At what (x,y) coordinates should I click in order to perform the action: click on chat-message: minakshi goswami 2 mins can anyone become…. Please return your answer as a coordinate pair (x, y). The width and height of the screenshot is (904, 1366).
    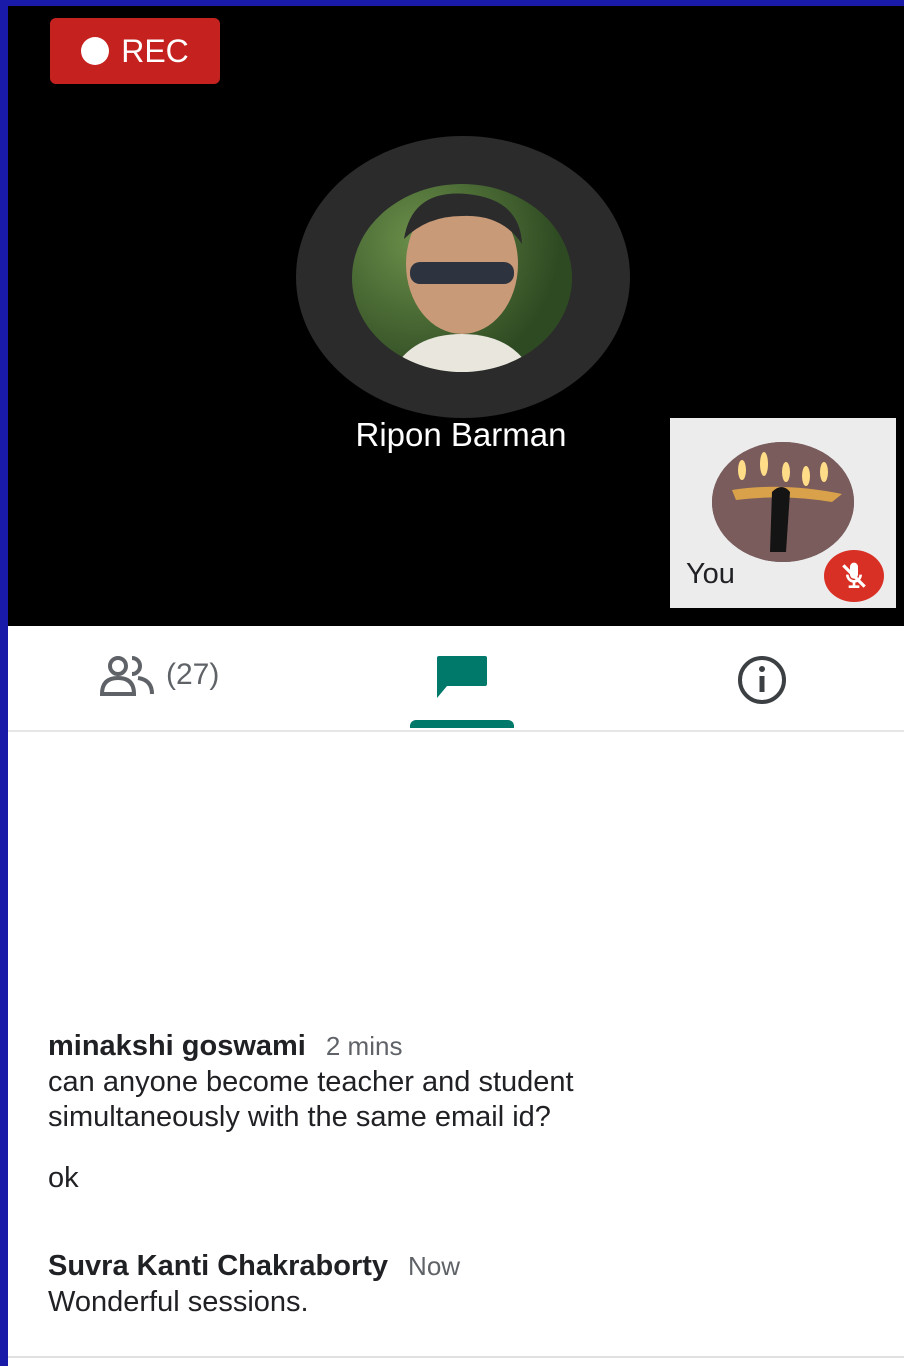
    Looking at the image, I should click on (468, 1113).